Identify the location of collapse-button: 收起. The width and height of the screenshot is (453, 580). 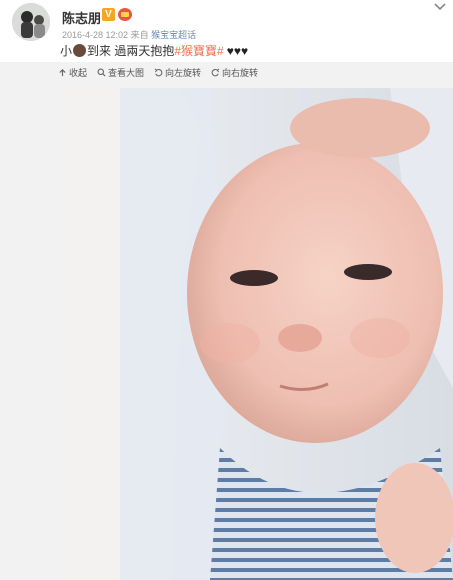
(72, 72).